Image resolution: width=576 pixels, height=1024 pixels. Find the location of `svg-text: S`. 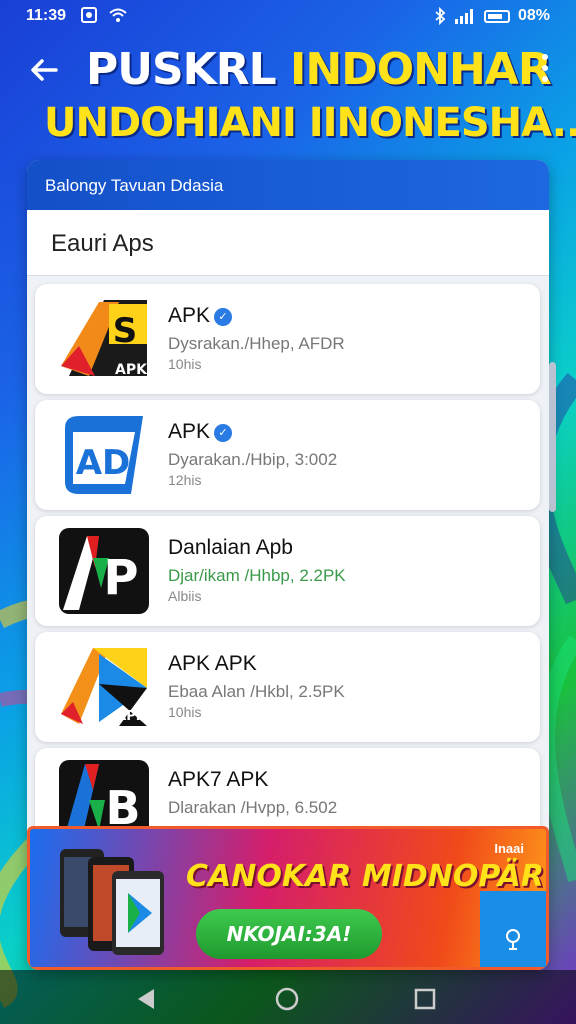

svg-text: S is located at coordinates (125, 331).